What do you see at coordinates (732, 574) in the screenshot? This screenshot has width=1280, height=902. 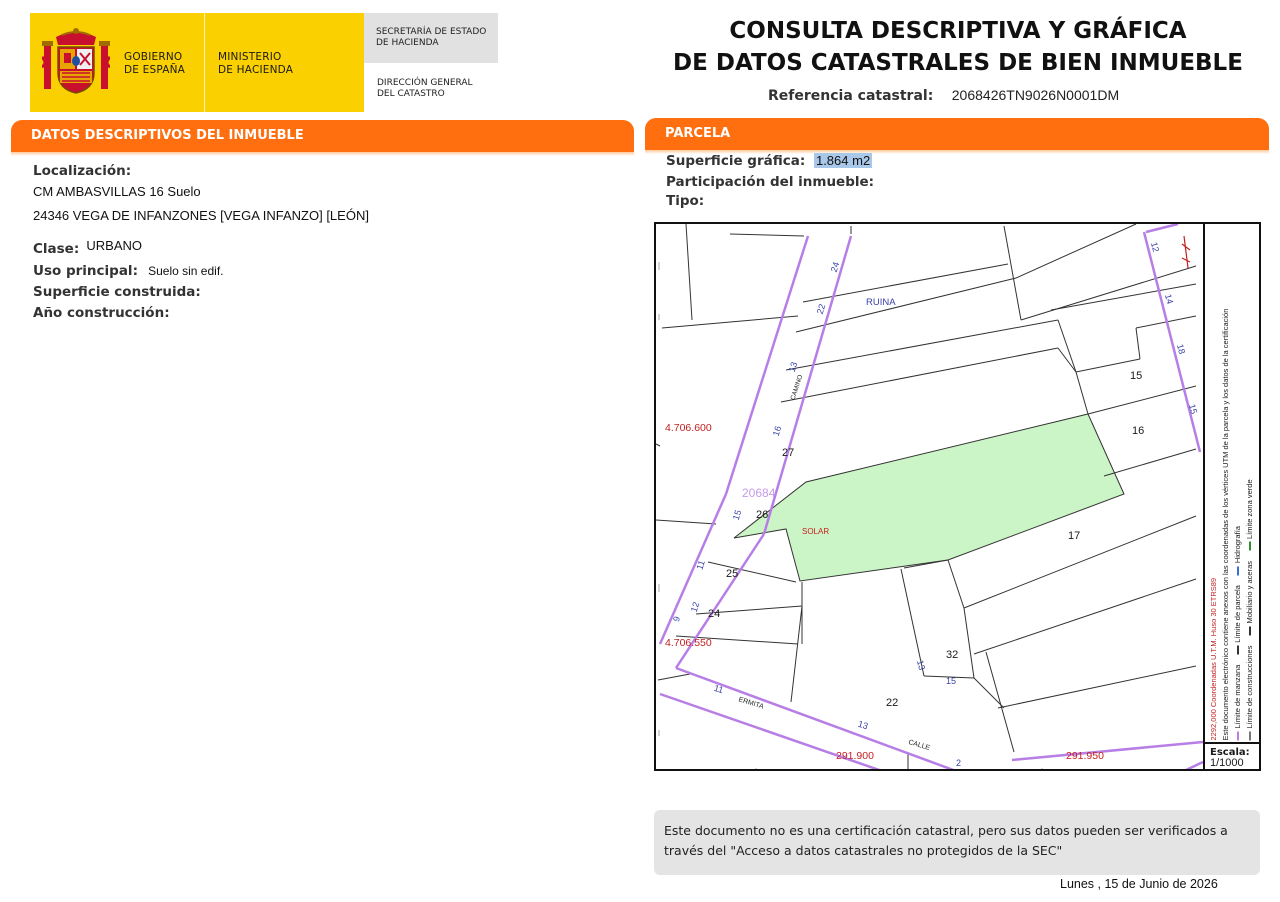 I see `lot-number-25: 25` at bounding box center [732, 574].